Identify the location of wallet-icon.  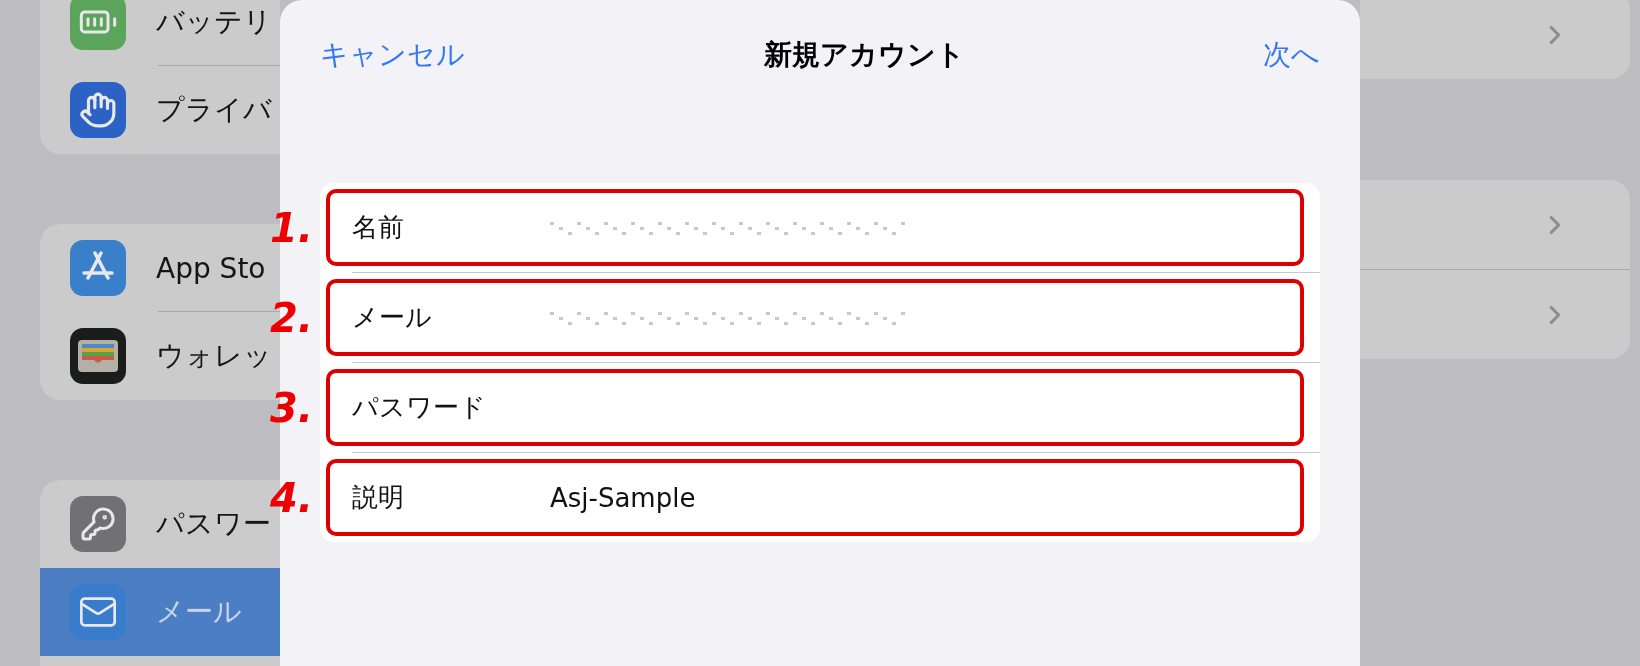
(98, 356).